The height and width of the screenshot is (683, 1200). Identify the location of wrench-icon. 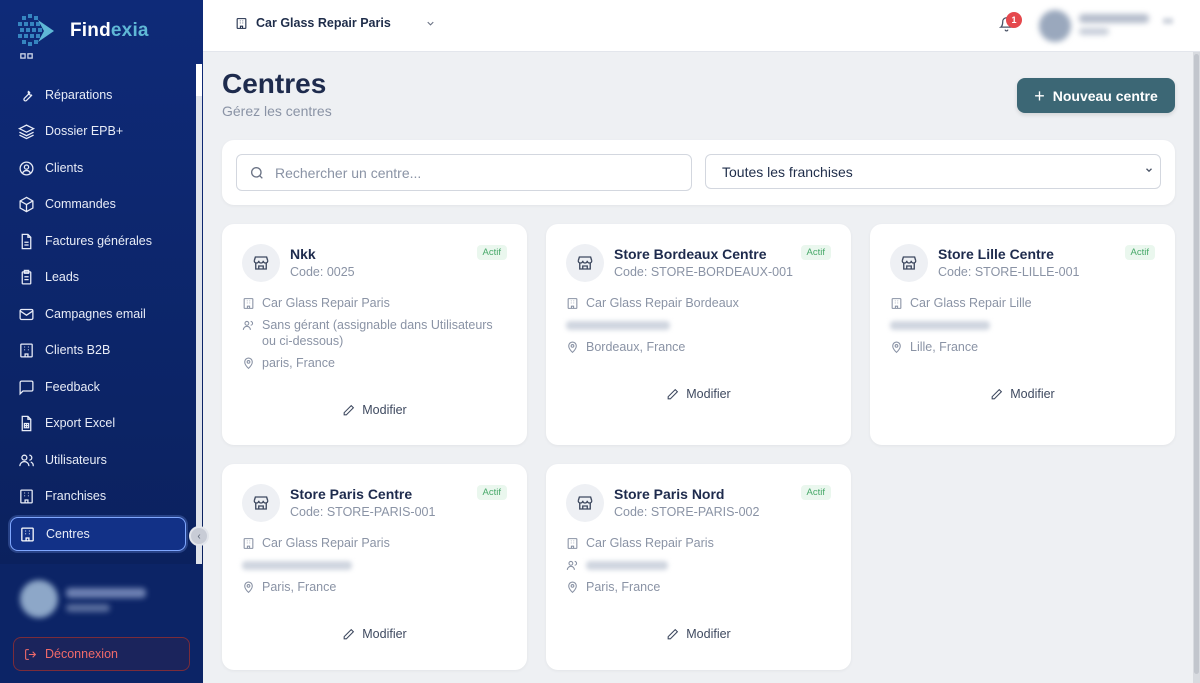
(28, 96).